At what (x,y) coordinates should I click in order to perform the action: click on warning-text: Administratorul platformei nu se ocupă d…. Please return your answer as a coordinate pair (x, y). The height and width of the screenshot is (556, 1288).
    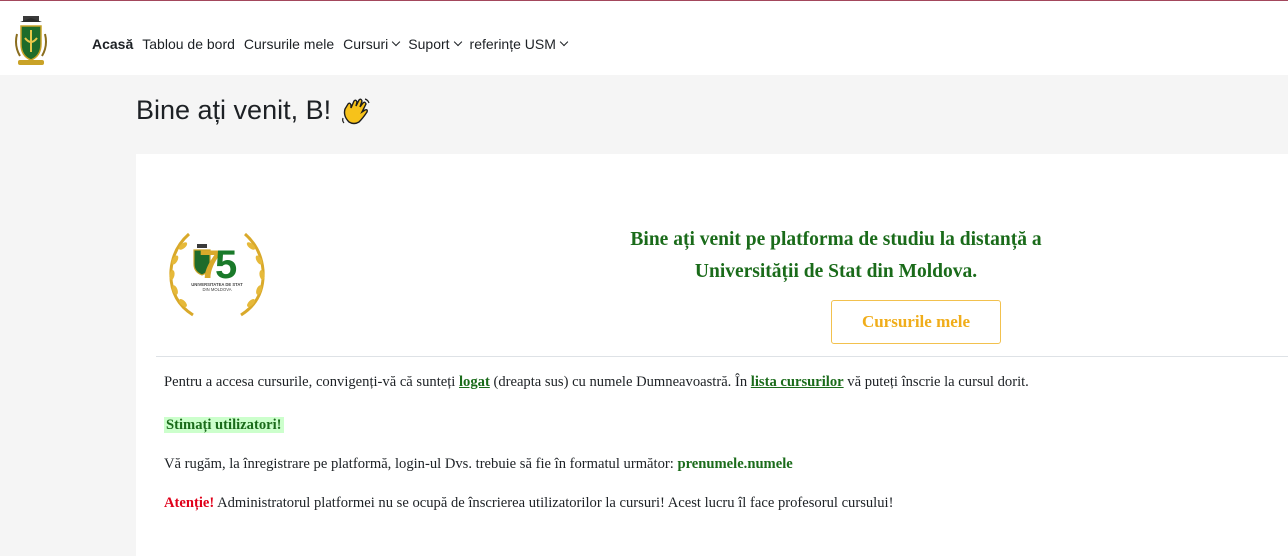
    Looking at the image, I should click on (554, 503).